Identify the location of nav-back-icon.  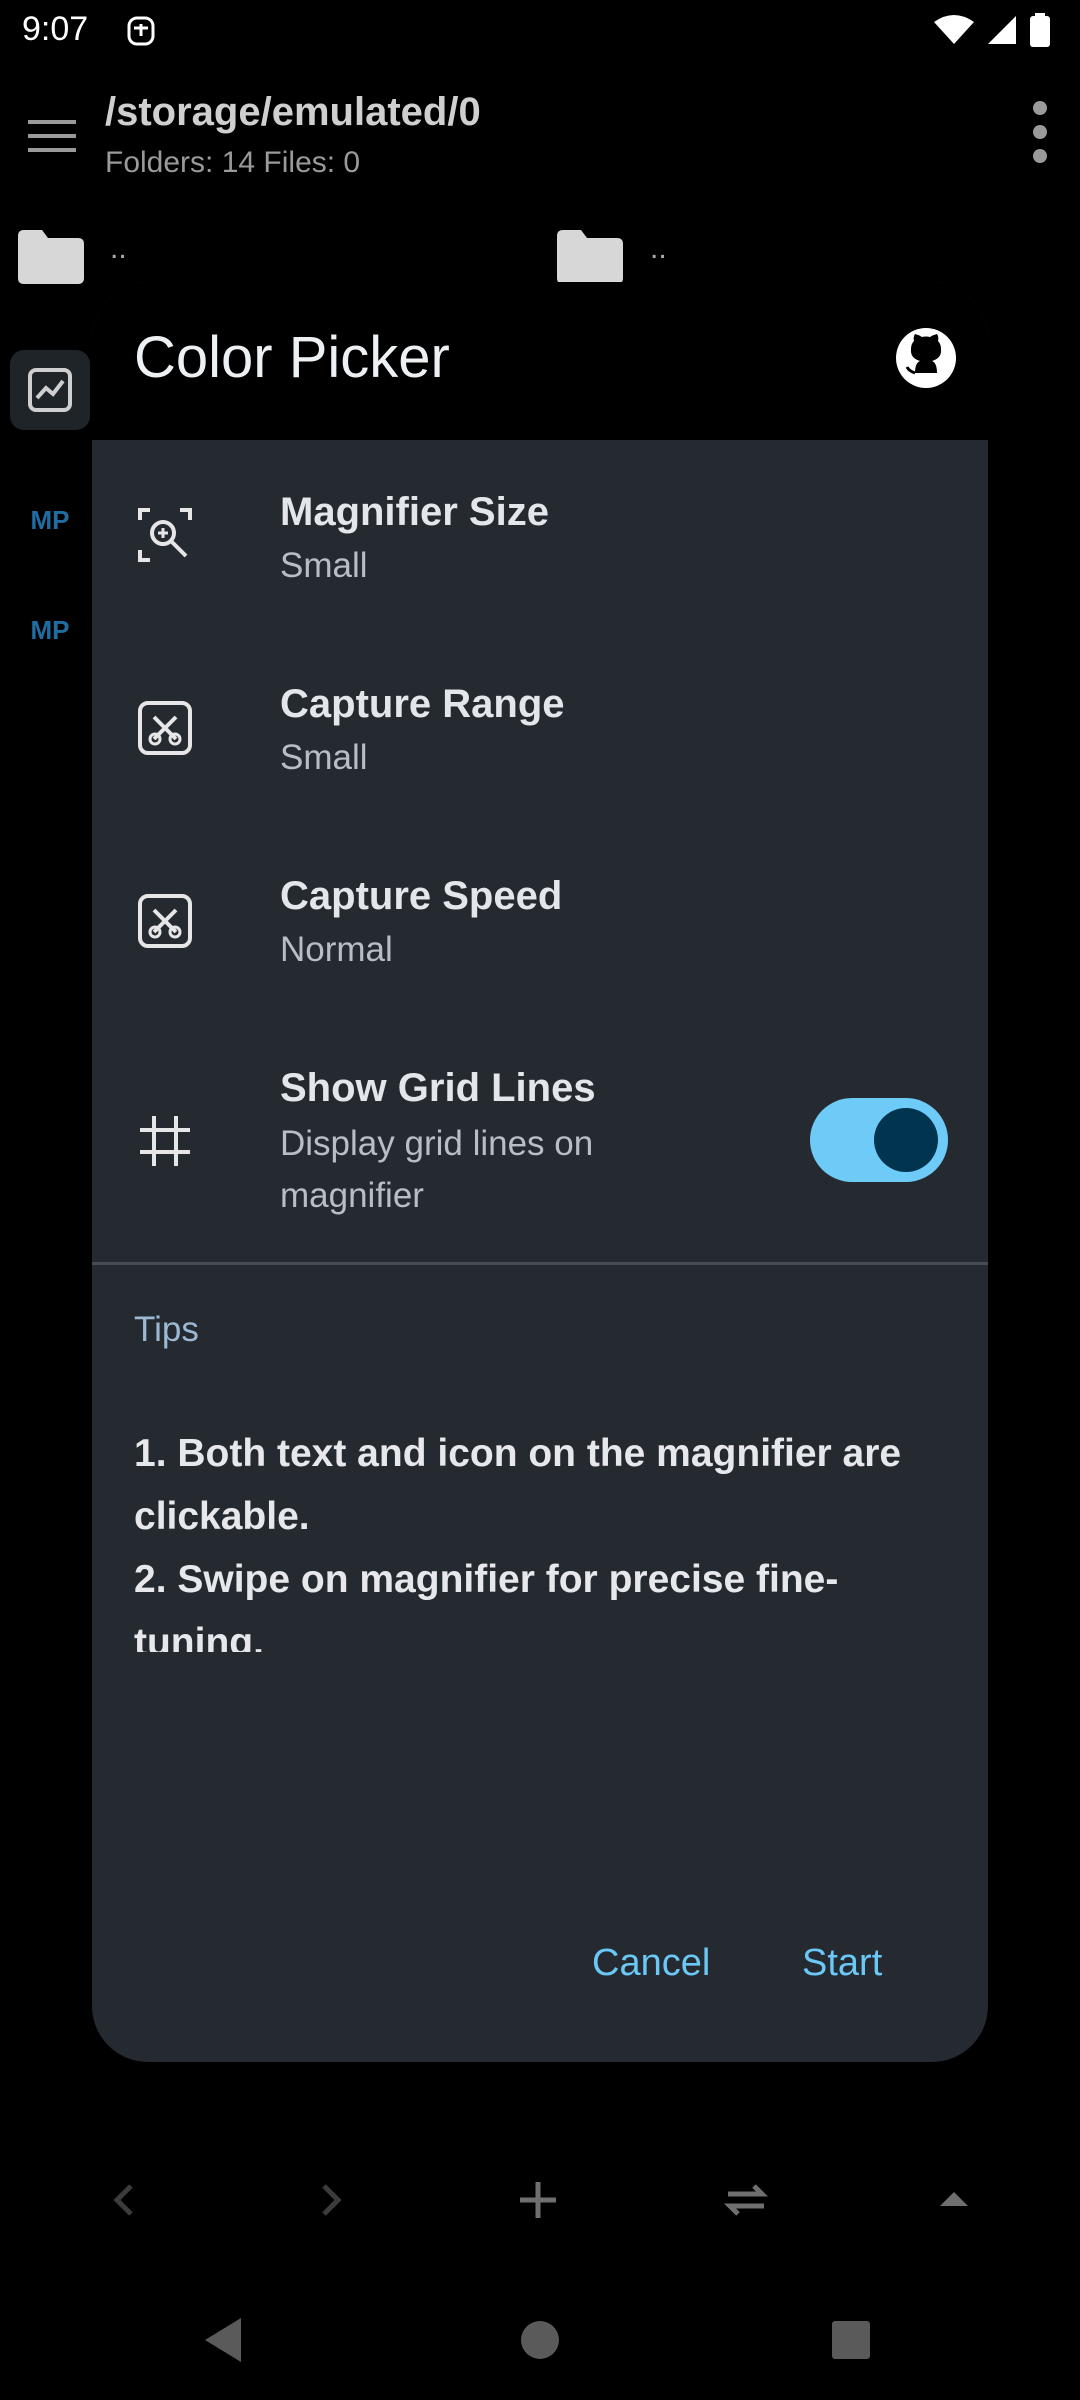
(225, 2340).